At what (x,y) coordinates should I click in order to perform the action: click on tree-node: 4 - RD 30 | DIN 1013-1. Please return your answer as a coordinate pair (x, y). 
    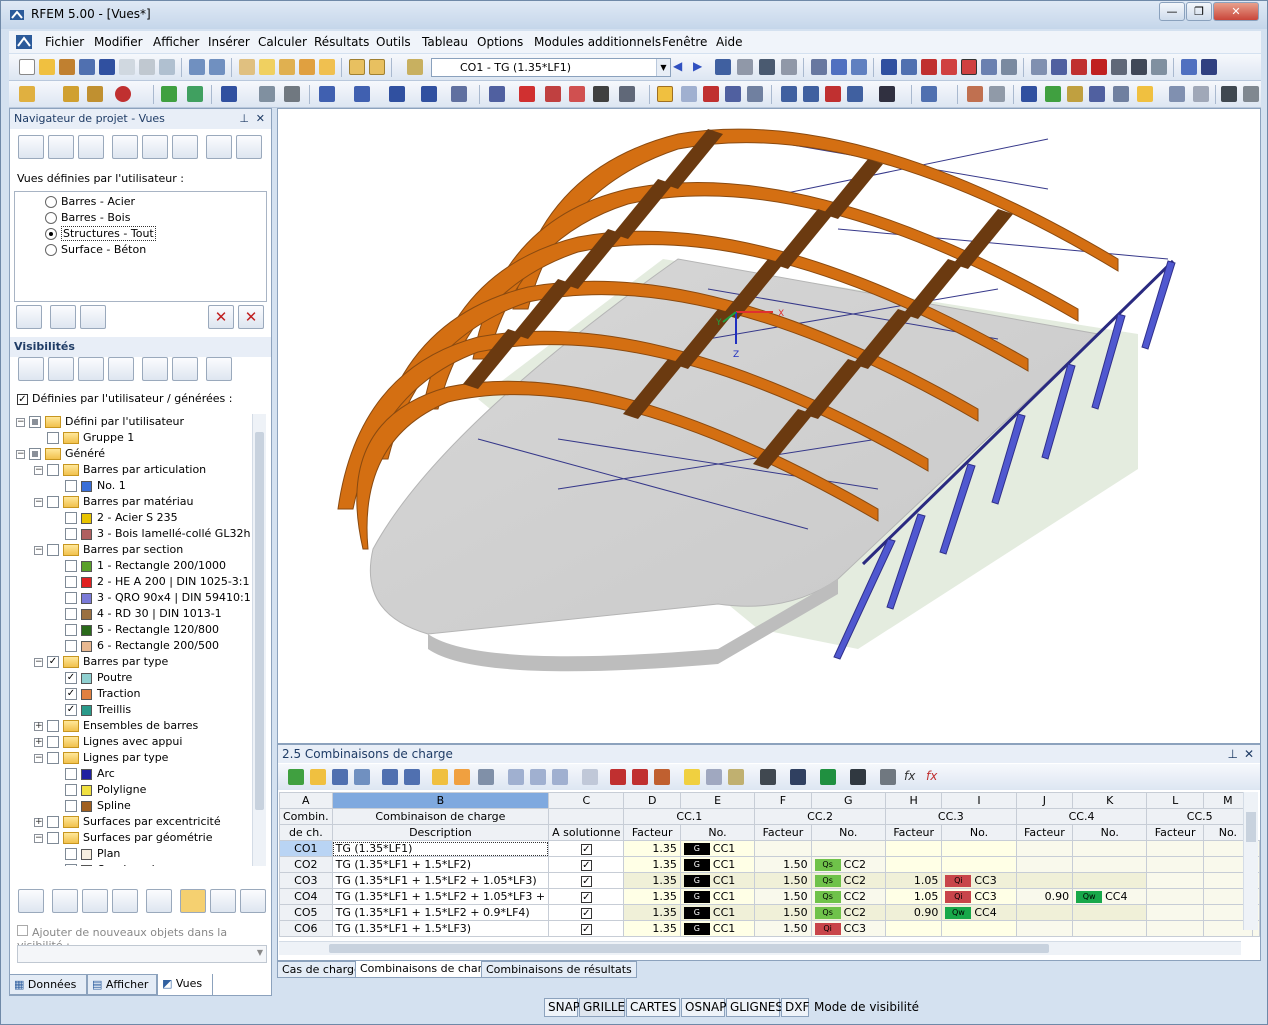
    Looking at the image, I should click on (137, 614).